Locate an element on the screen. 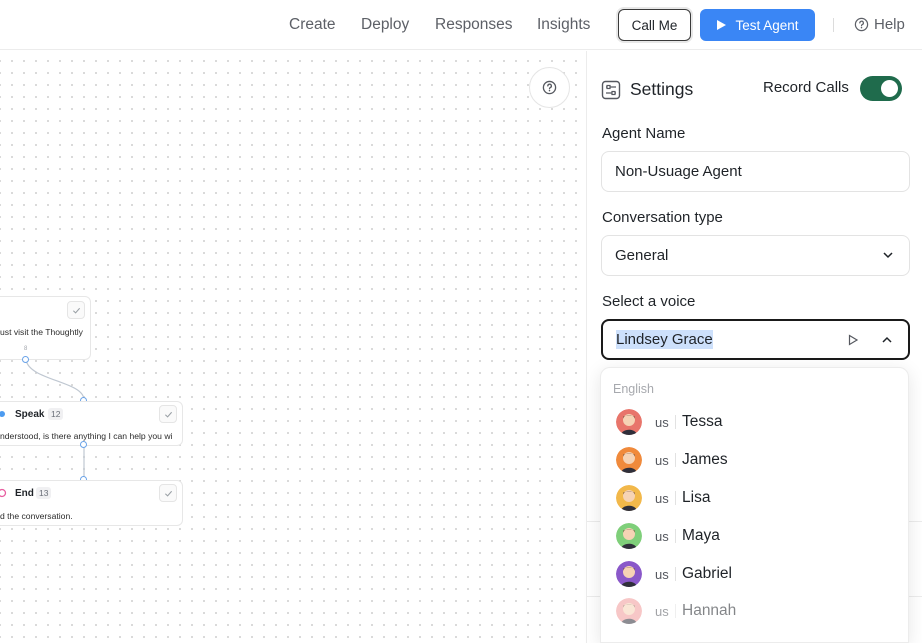 This screenshot has width=922, height=643. voice-option: us James is located at coordinates (754, 460).